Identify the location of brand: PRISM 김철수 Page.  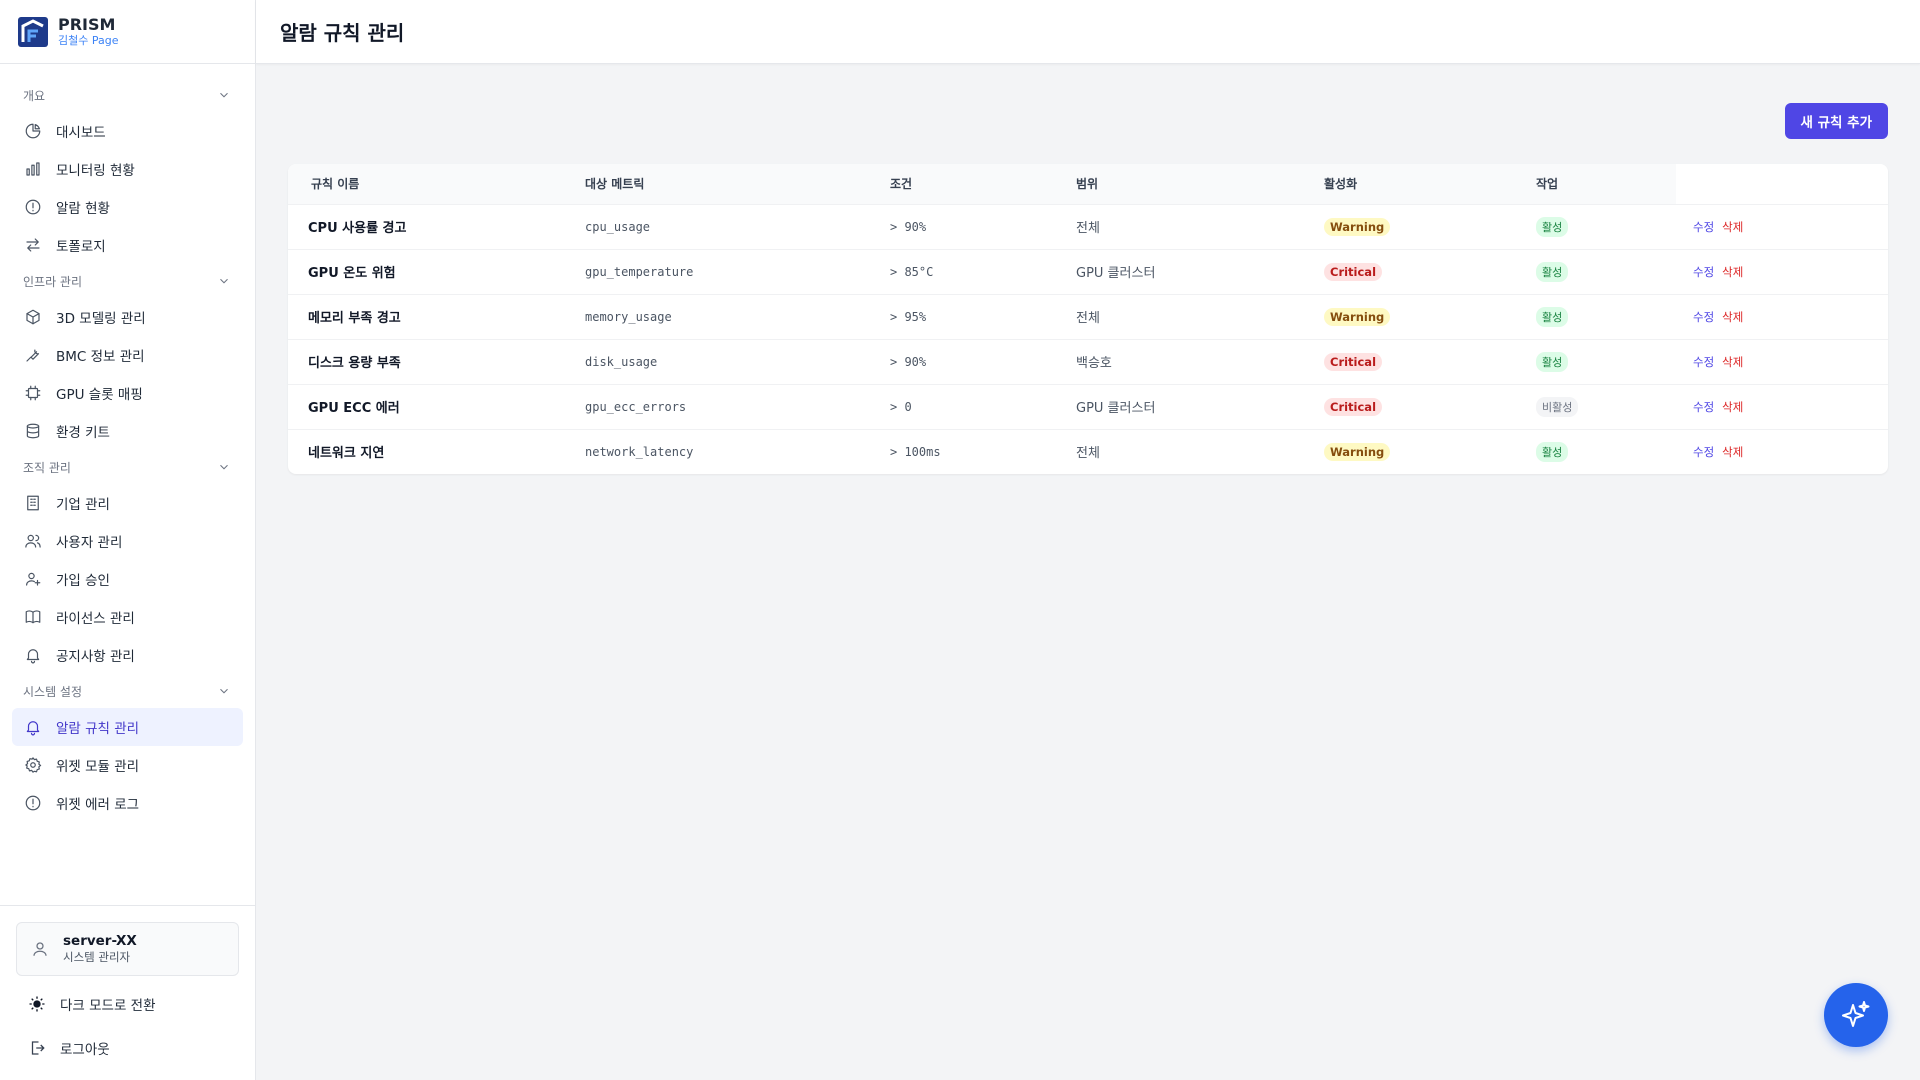
(127, 32).